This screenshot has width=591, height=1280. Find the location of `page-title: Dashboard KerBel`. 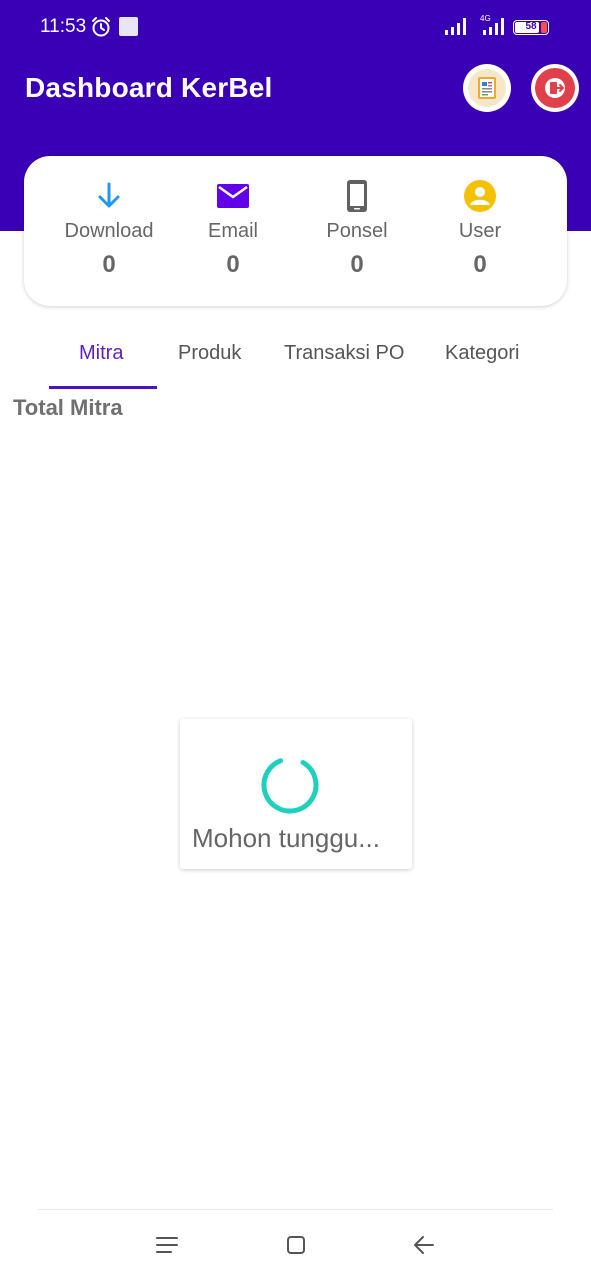

page-title: Dashboard KerBel is located at coordinates (149, 87).